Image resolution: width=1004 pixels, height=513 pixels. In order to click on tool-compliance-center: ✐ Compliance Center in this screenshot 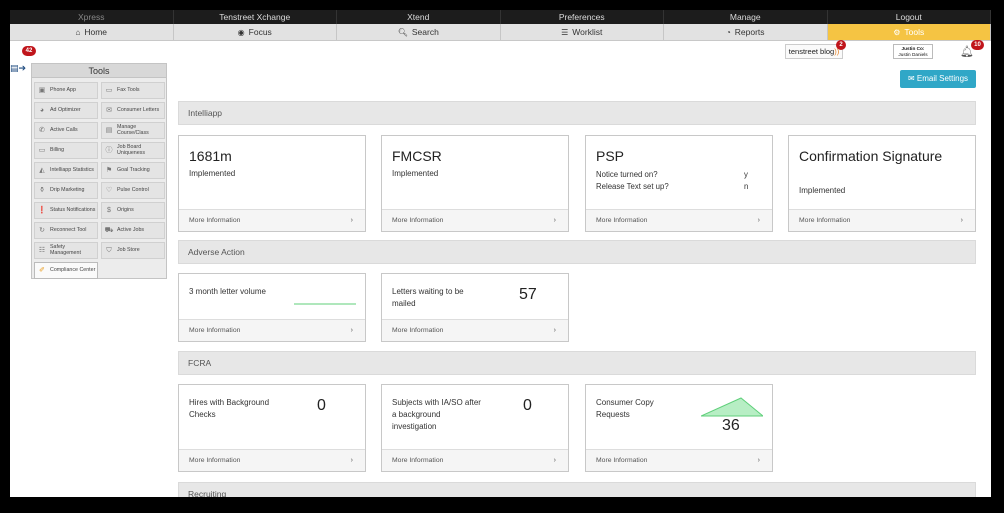, I will do `click(66, 270)`.